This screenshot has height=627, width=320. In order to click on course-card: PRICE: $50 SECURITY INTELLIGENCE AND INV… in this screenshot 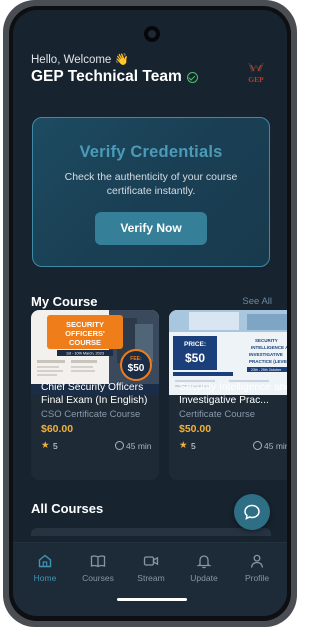, I will do `click(228, 395)`.